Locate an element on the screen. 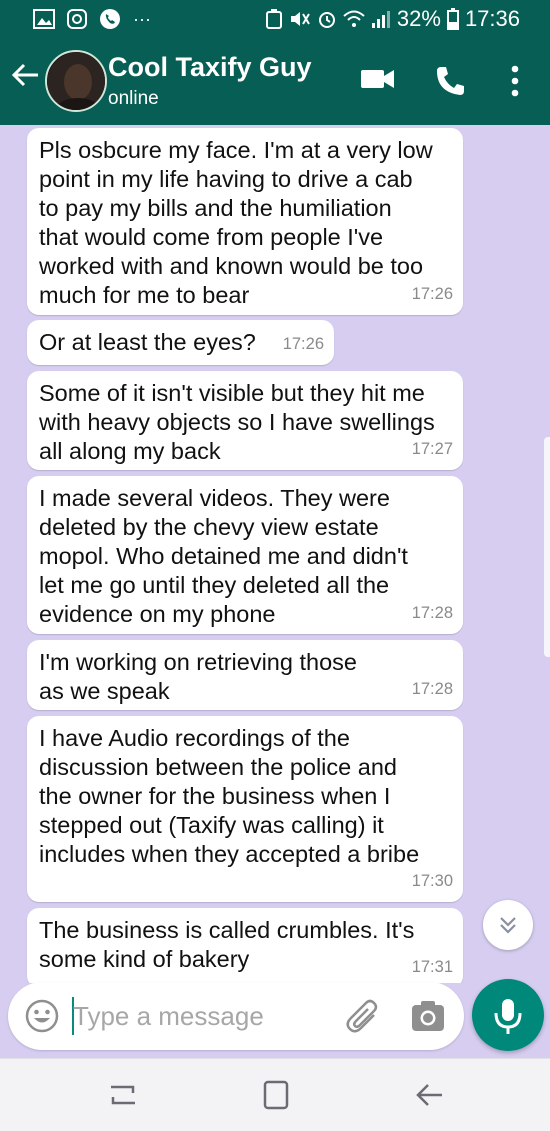 The image size is (550, 1131). clock: 17:36 is located at coordinates (492, 18).